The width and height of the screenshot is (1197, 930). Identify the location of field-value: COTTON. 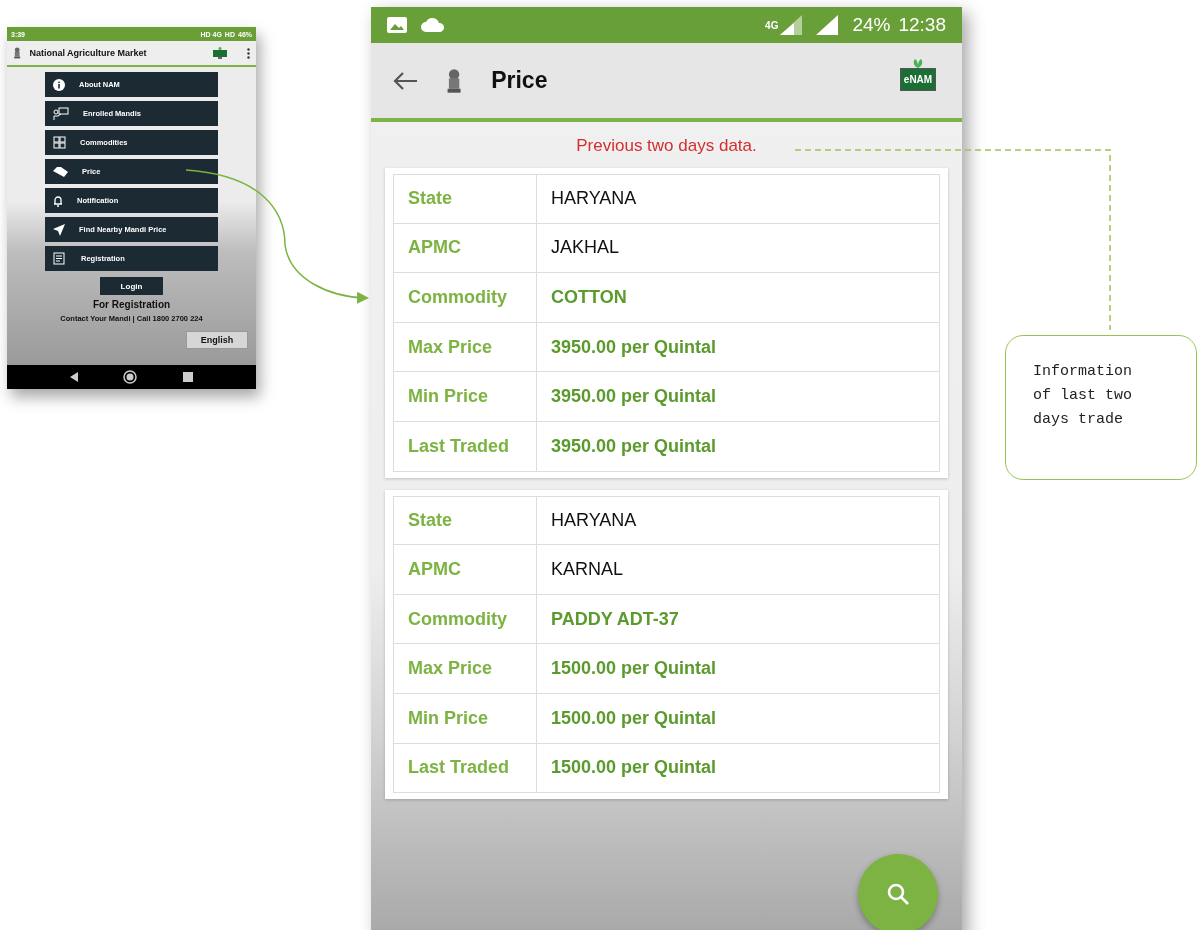
(589, 297).